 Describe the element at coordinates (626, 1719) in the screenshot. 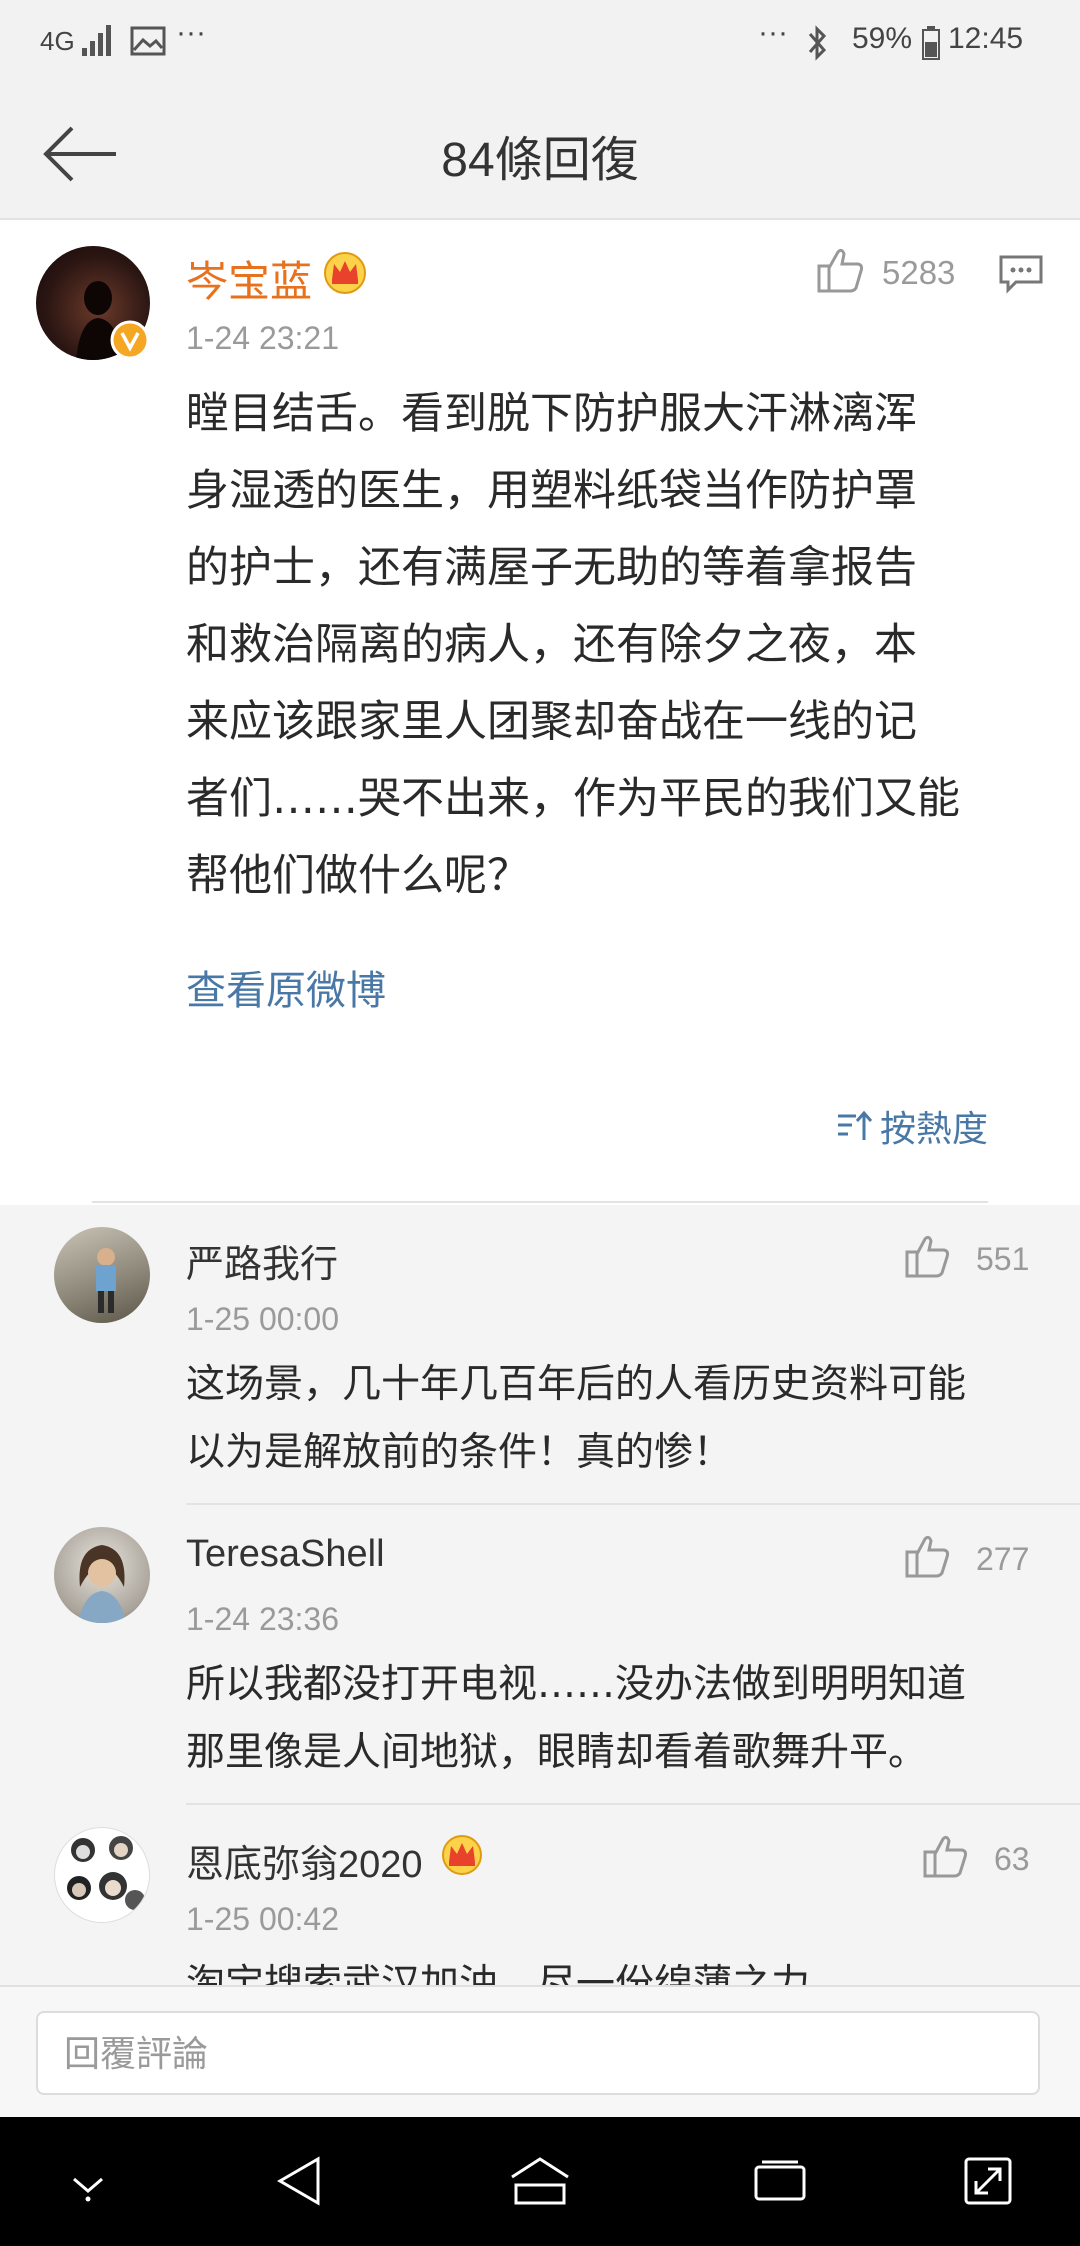

I see `reply-text: 所以我都没打开电视……没办法做到明明知道 那里像是人间地狱，眼睛却看着歌舞升平。` at that location.